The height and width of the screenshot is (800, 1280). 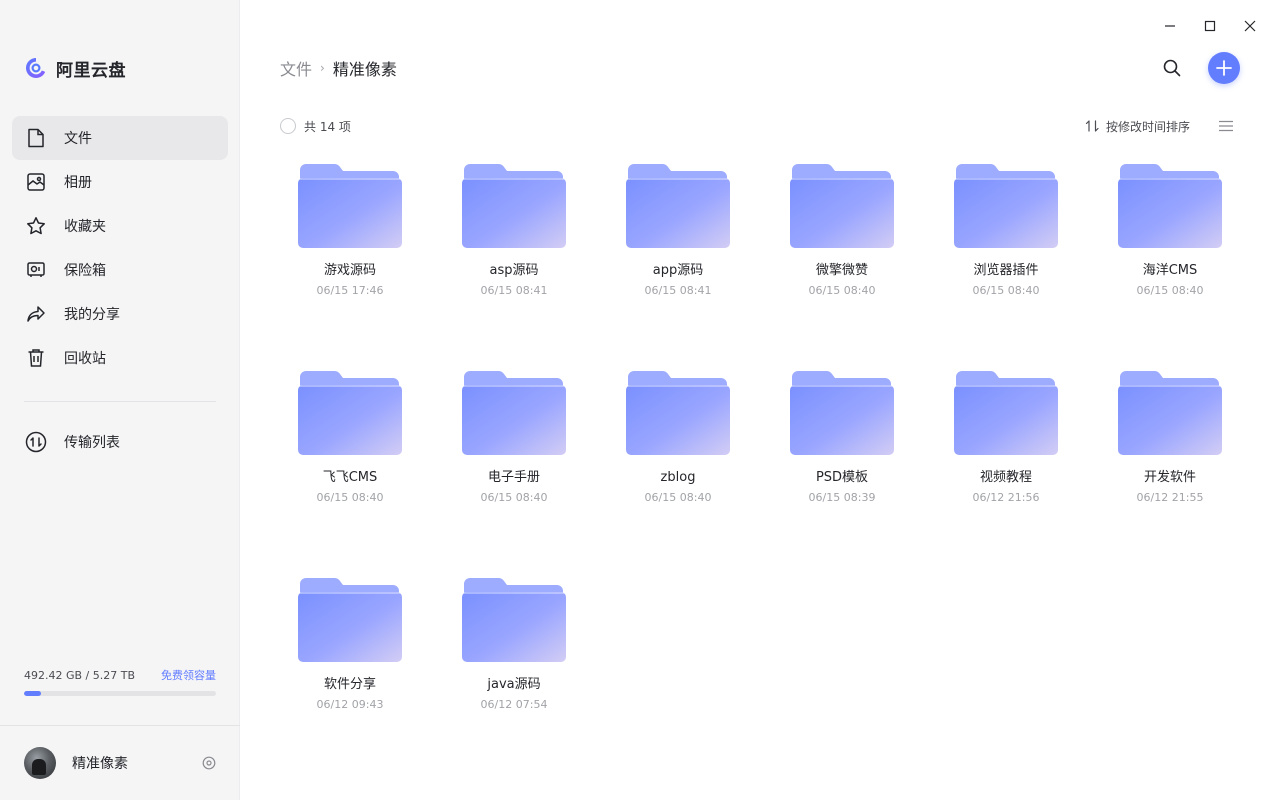 I want to click on select-all-checkbox: 共 14 项, so click(x=315, y=126).